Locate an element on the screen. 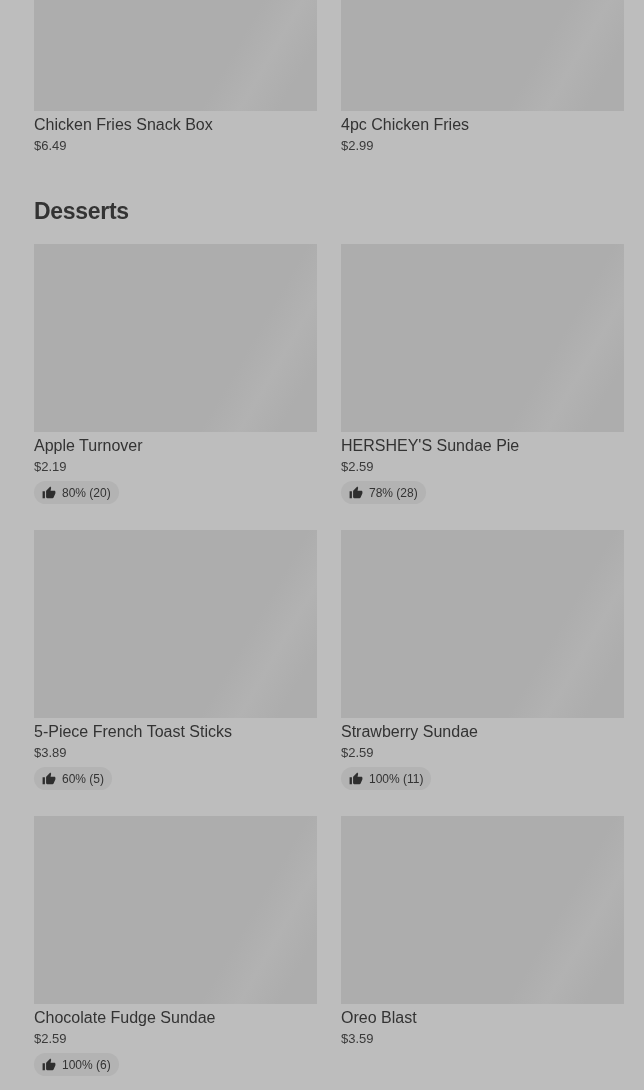  rating-text: 100% (6) is located at coordinates (86, 1064).